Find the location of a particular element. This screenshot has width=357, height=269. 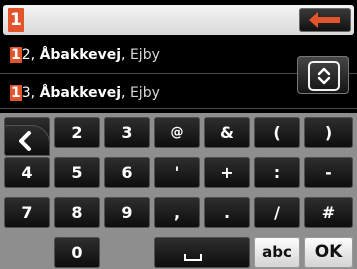

key-5: 5 is located at coordinates (77, 172).